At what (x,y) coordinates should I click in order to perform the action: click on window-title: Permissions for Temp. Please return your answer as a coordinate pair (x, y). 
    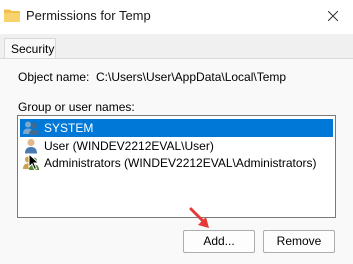
    Looking at the image, I should click on (88, 15).